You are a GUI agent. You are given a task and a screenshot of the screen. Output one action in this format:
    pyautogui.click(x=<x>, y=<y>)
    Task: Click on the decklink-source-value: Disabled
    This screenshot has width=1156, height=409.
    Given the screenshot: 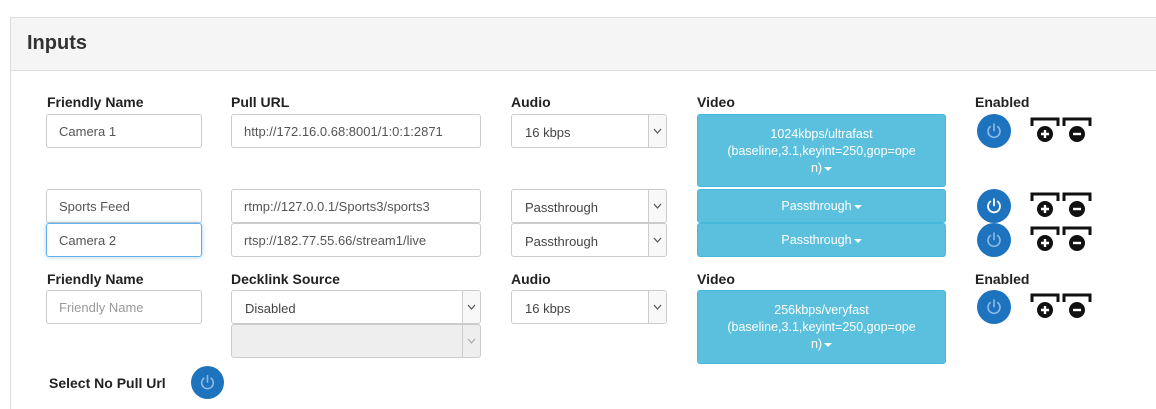 What is the action you would take?
    pyautogui.click(x=270, y=308)
    